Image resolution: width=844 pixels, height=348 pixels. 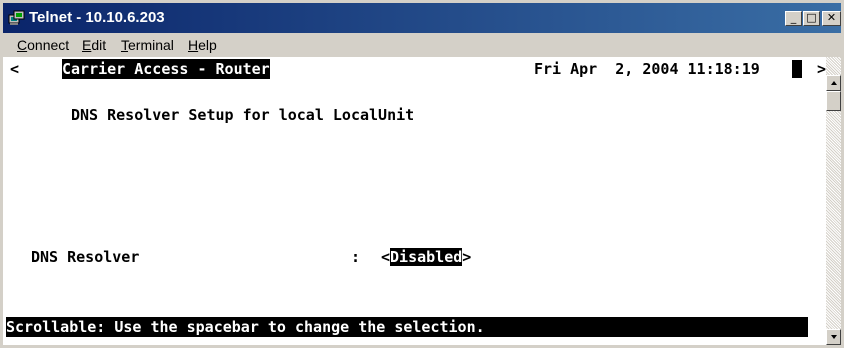 I want to click on vertical-scrollbar, so click(x=833, y=201).